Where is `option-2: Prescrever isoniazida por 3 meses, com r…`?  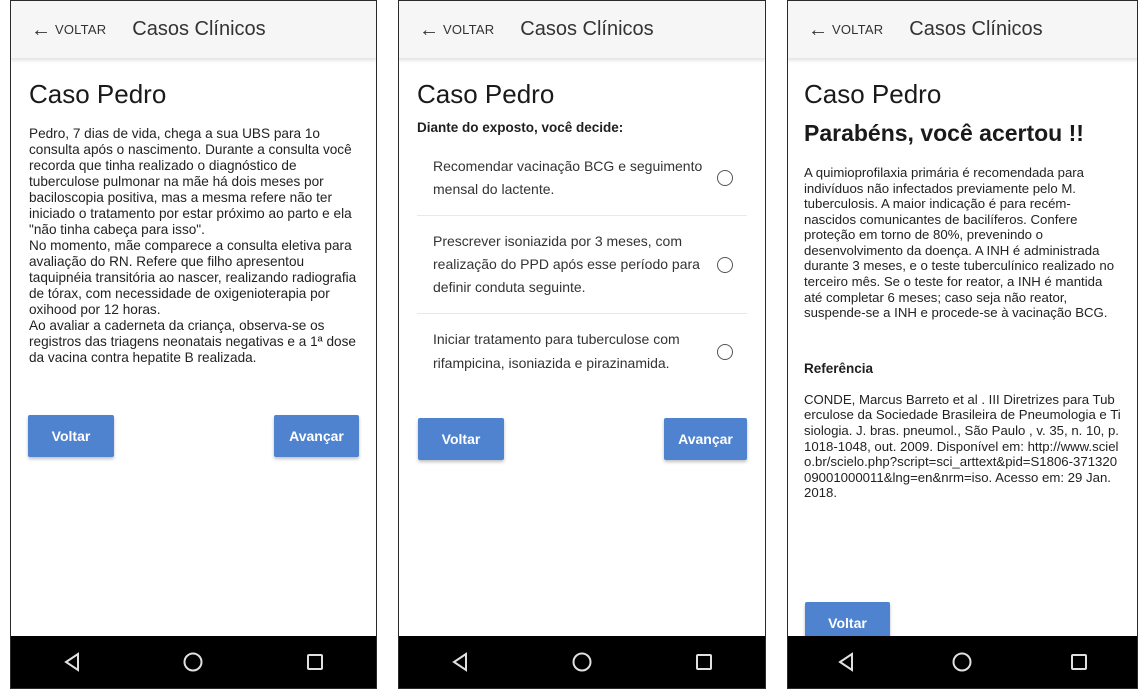
option-2: Prescrever isoniazida por 3 meses, com r… is located at coordinates (582, 265).